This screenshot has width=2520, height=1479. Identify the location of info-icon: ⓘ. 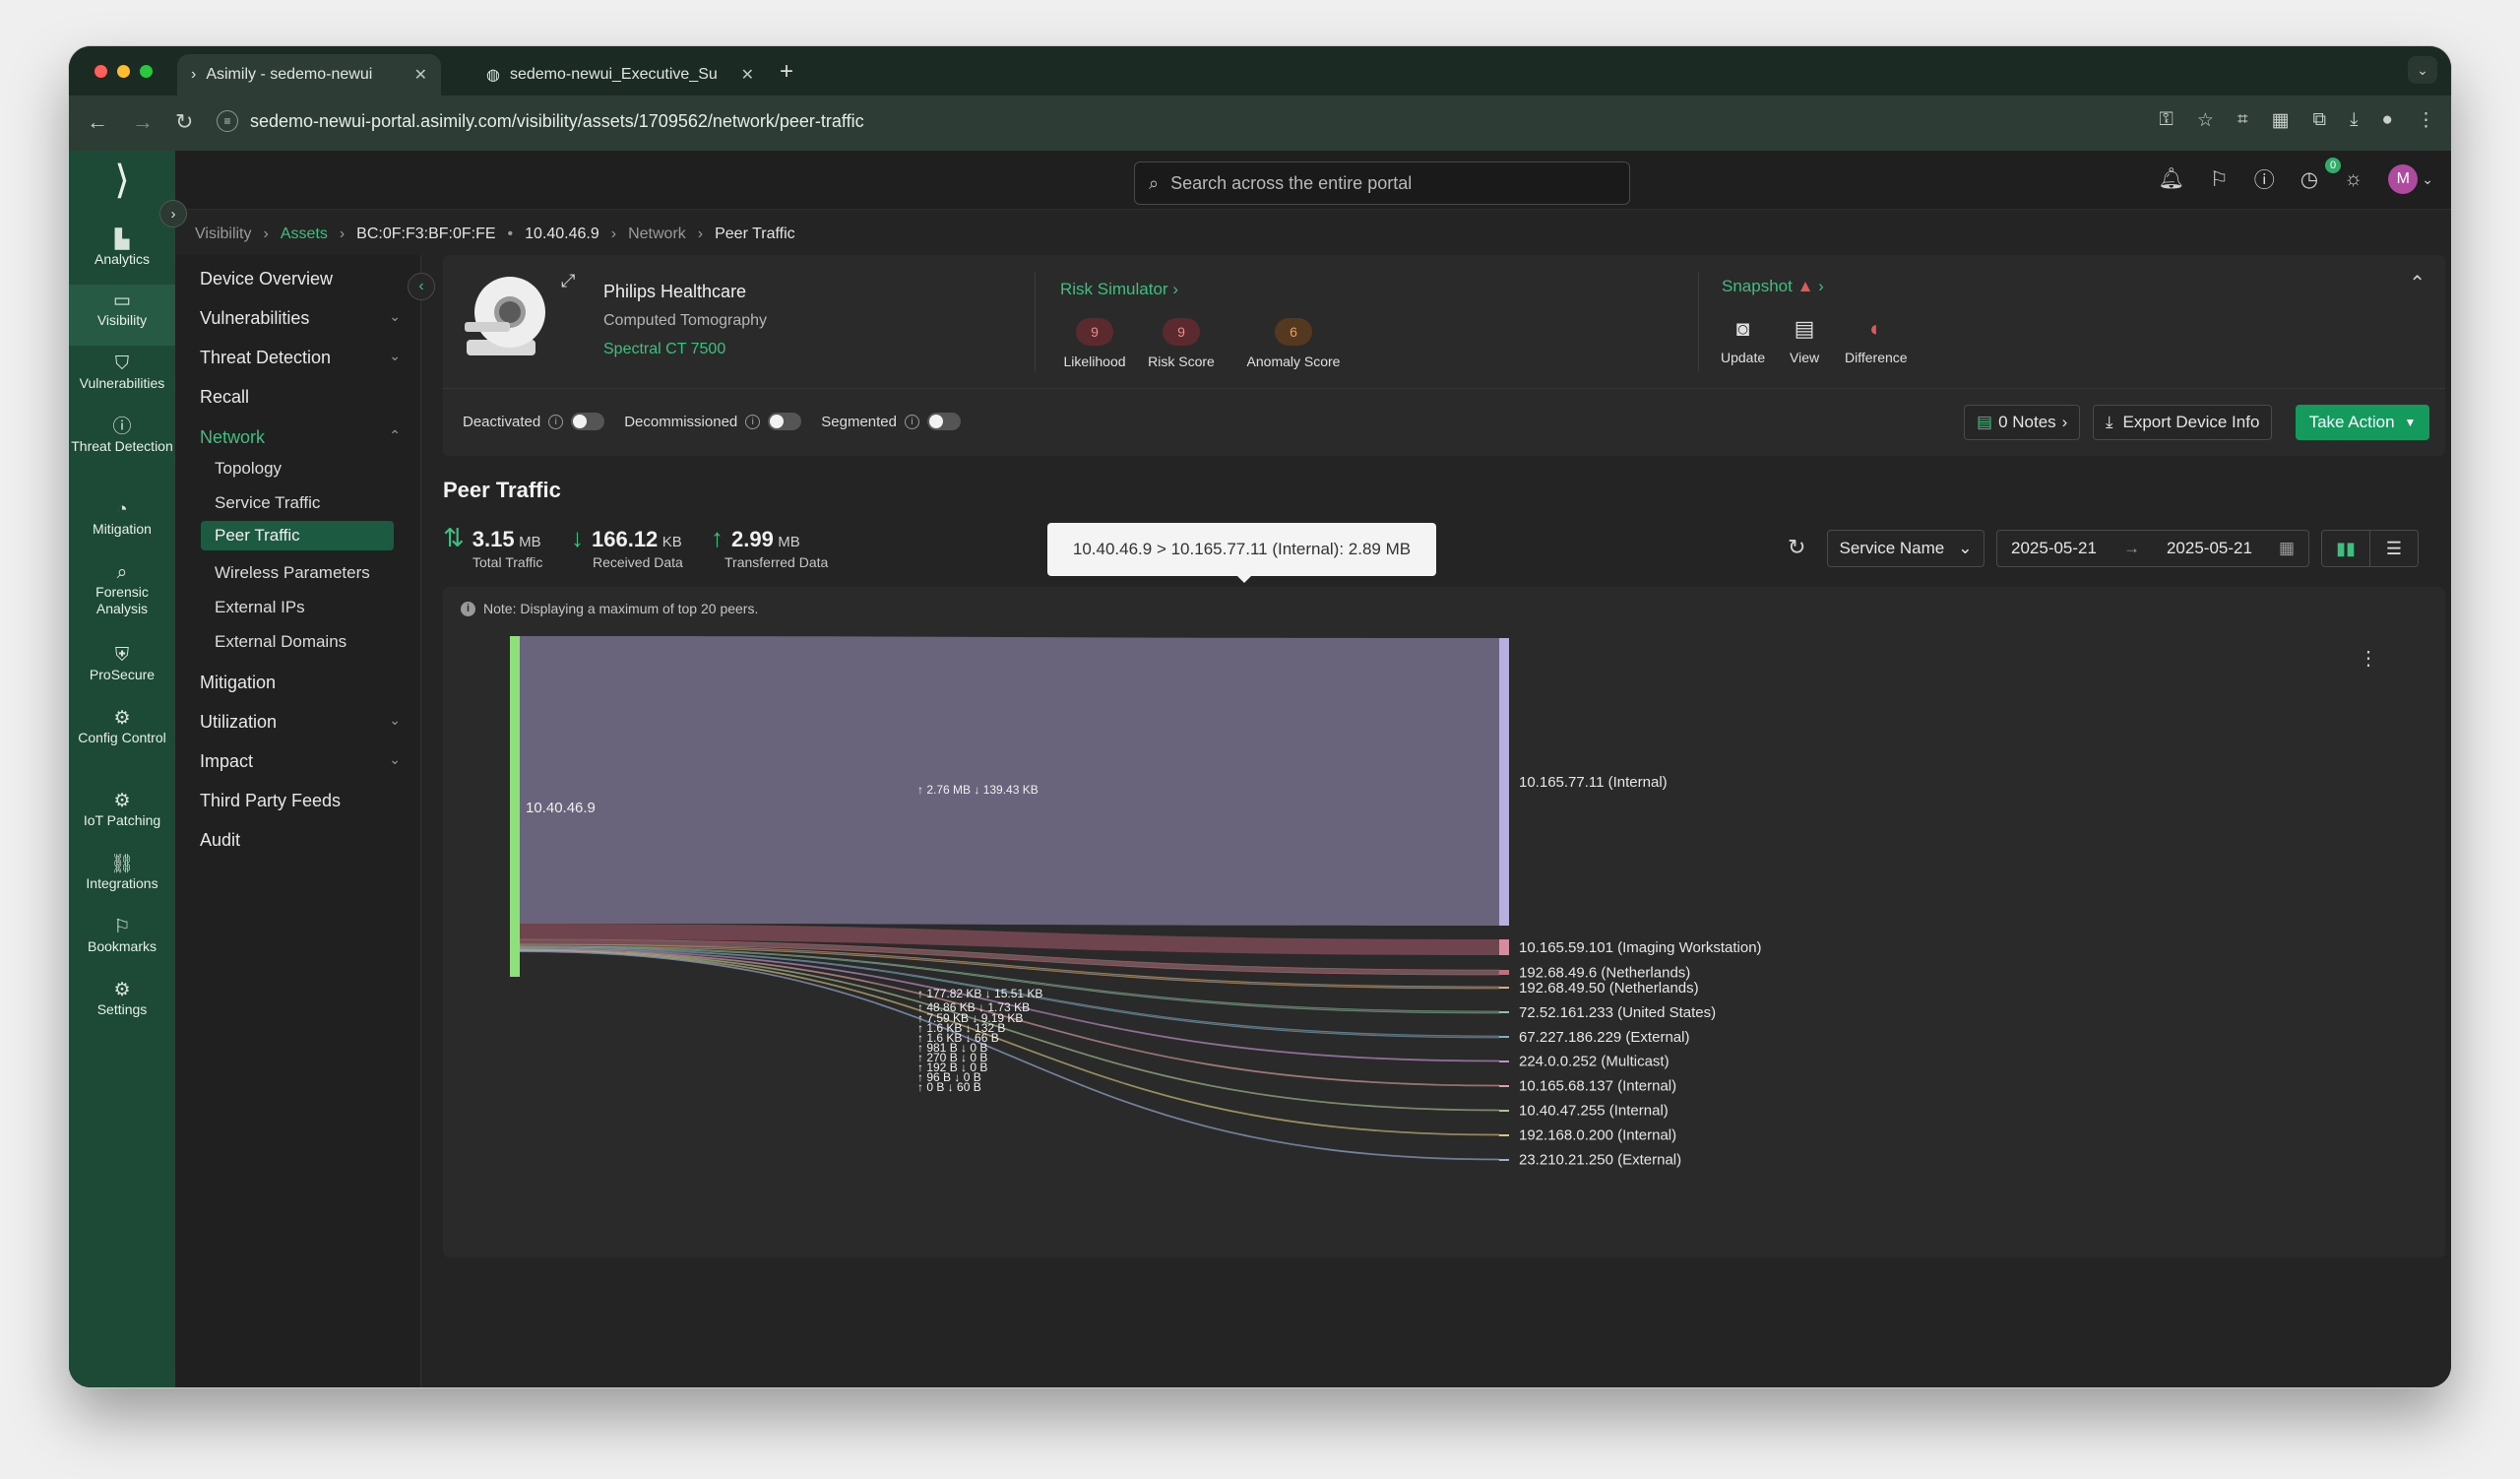
(2264, 179).